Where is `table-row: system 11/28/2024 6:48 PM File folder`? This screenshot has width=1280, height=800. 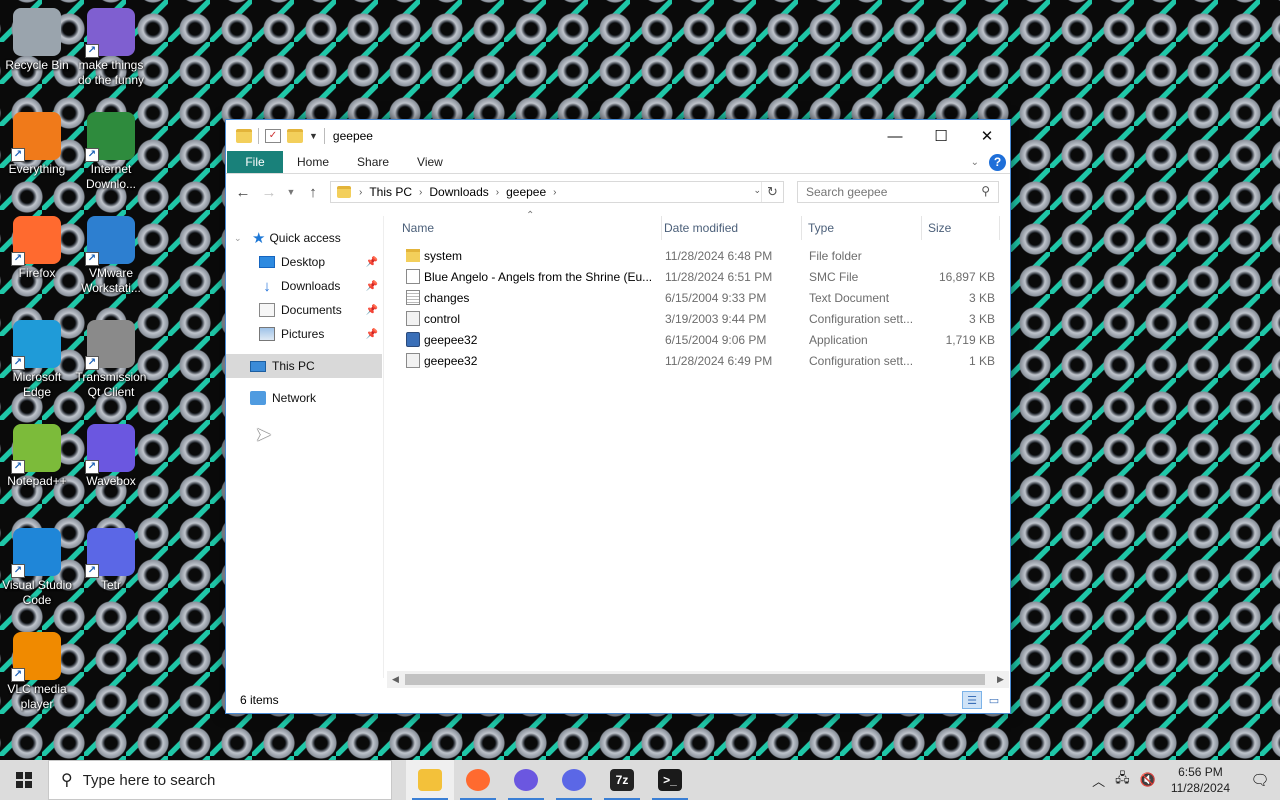 table-row: system 11/28/2024 6:48 PM File folder is located at coordinates (694, 255).